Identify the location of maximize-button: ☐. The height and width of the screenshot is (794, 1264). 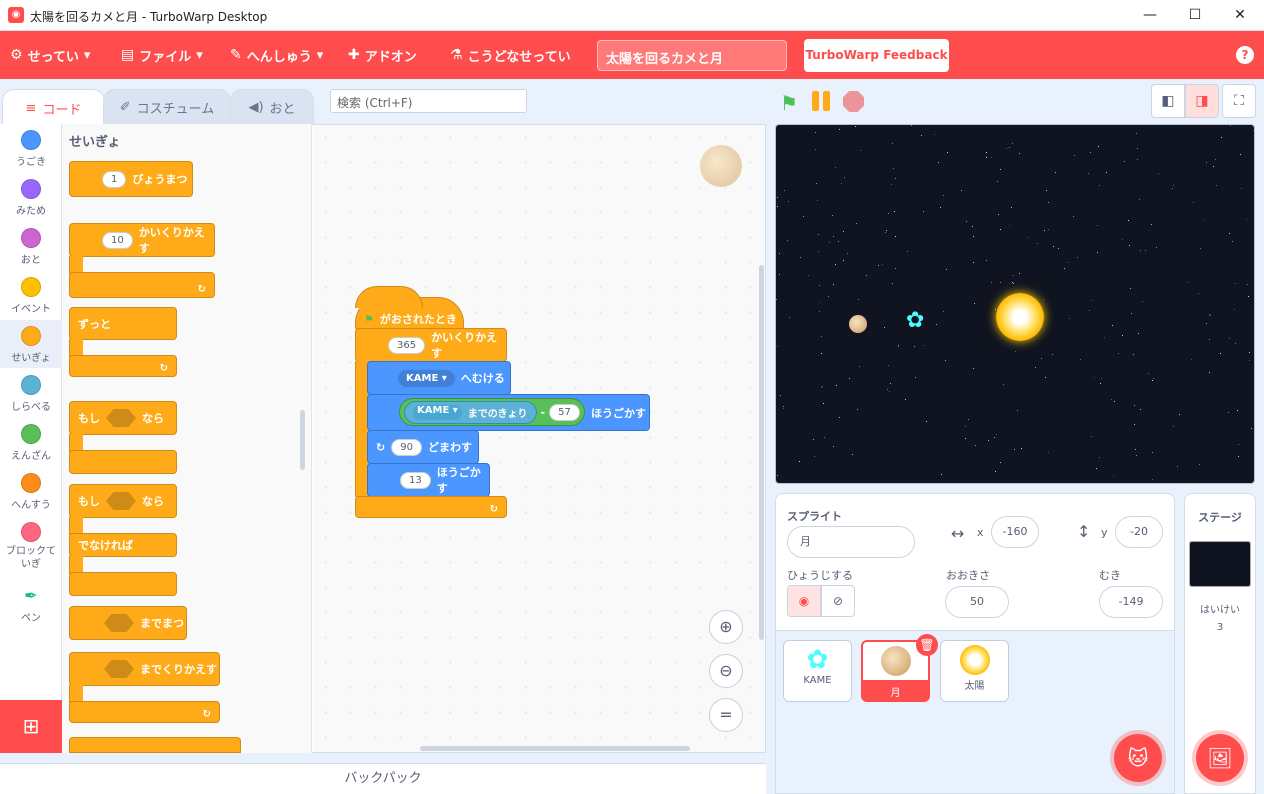
(1195, 15).